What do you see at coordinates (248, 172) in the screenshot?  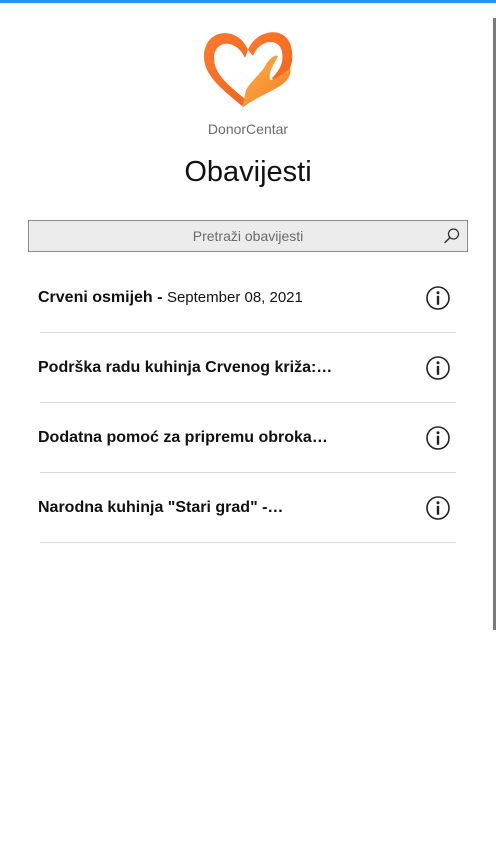 I see `page-title: Obavijesti` at bounding box center [248, 172].